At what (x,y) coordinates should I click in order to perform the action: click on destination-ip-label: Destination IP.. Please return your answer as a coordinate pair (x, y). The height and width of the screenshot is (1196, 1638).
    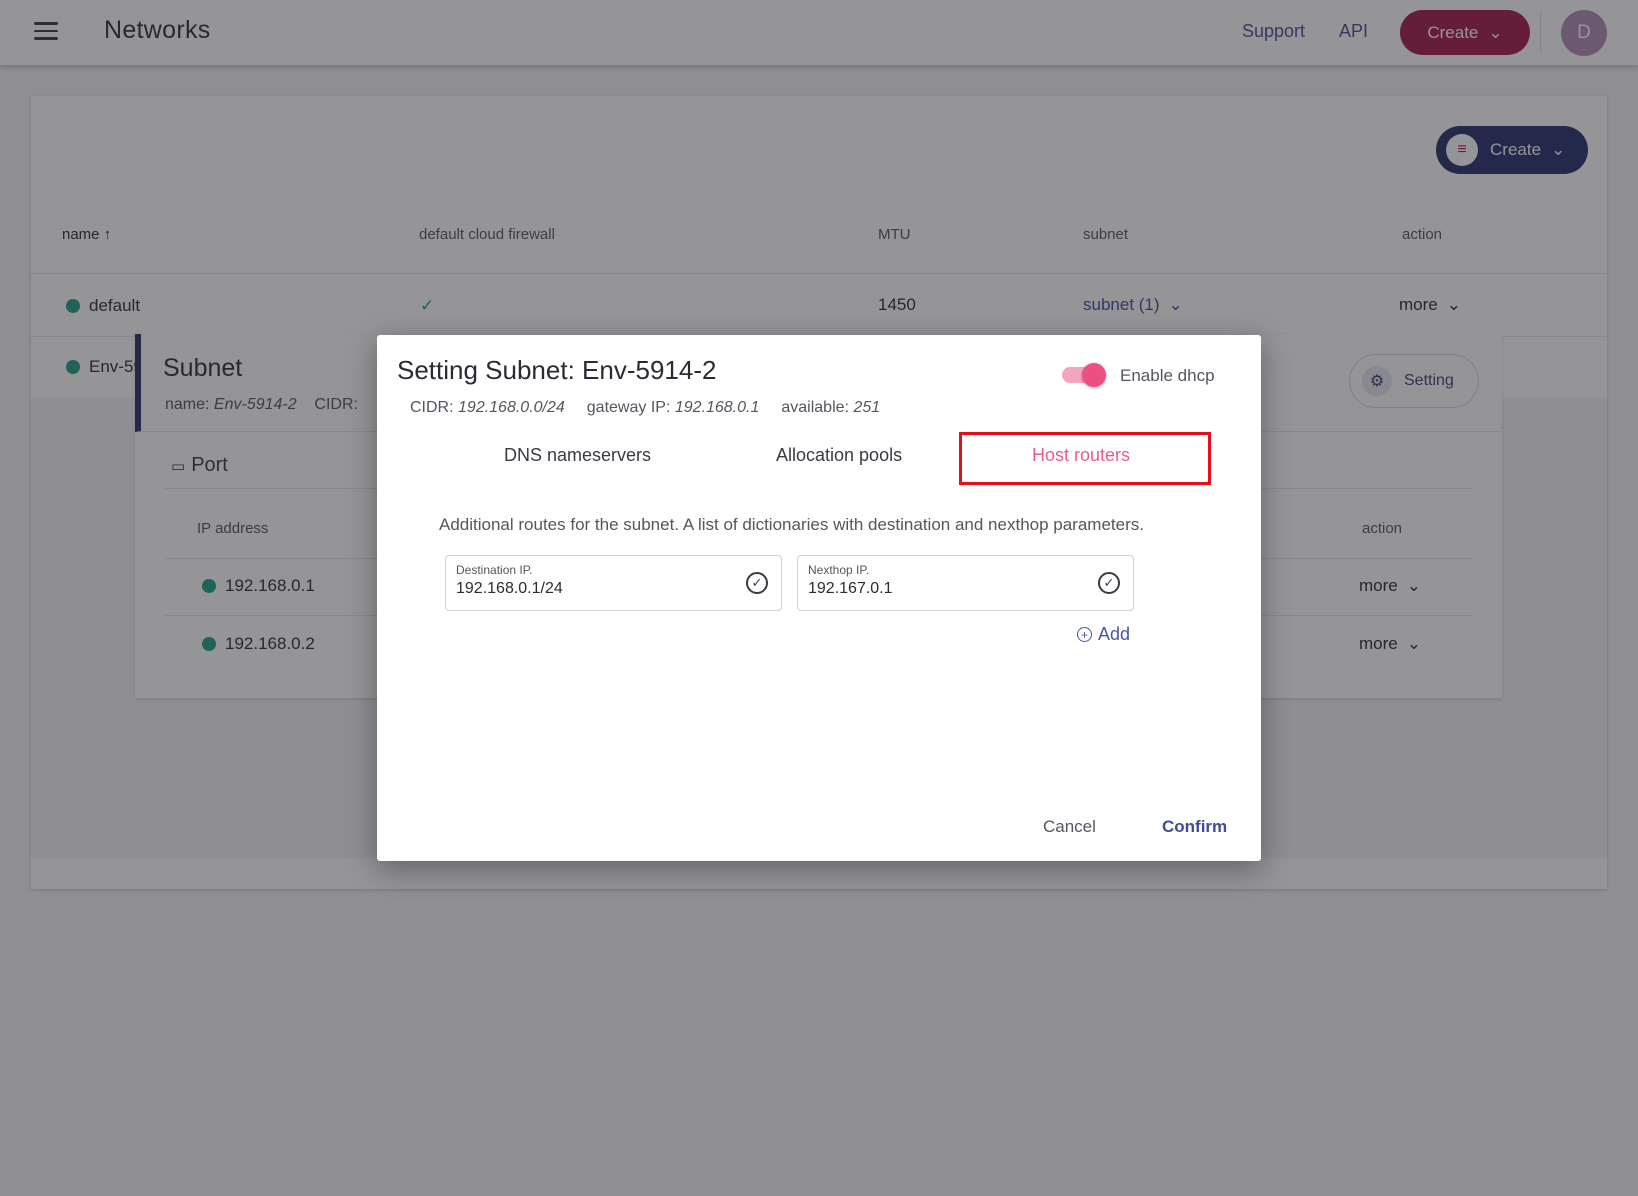
    Looking at the image, I should click on (494, 570).